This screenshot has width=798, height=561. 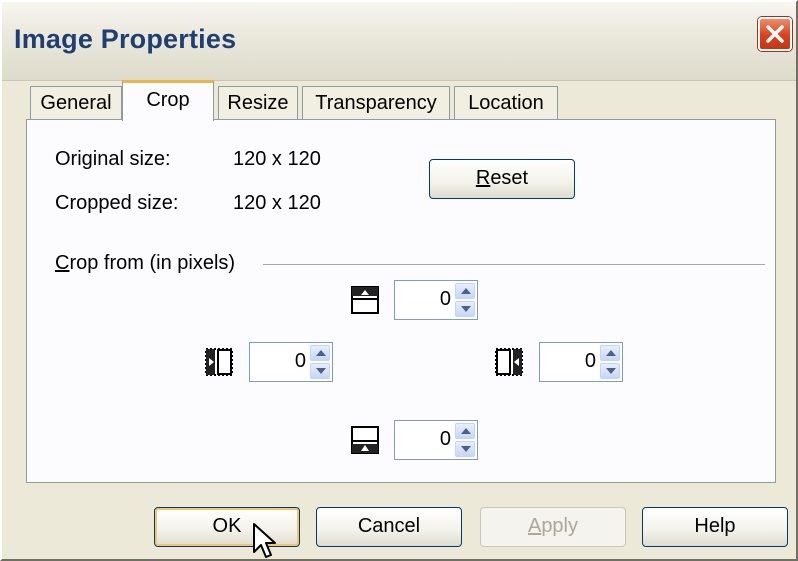 I want to click on crop-top-up-button, so click(x=465, y=291).